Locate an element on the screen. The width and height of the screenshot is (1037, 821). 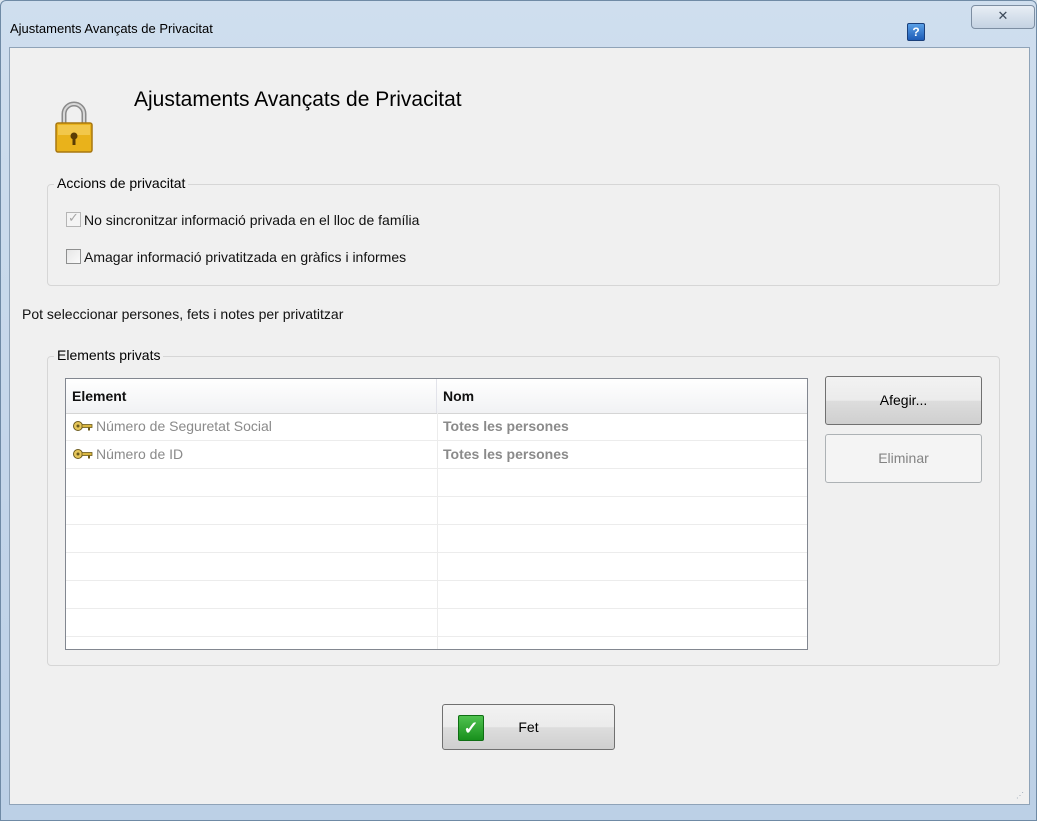
privacy-actions-legend: Accions de privacitat is located at coordinates (121, 183).